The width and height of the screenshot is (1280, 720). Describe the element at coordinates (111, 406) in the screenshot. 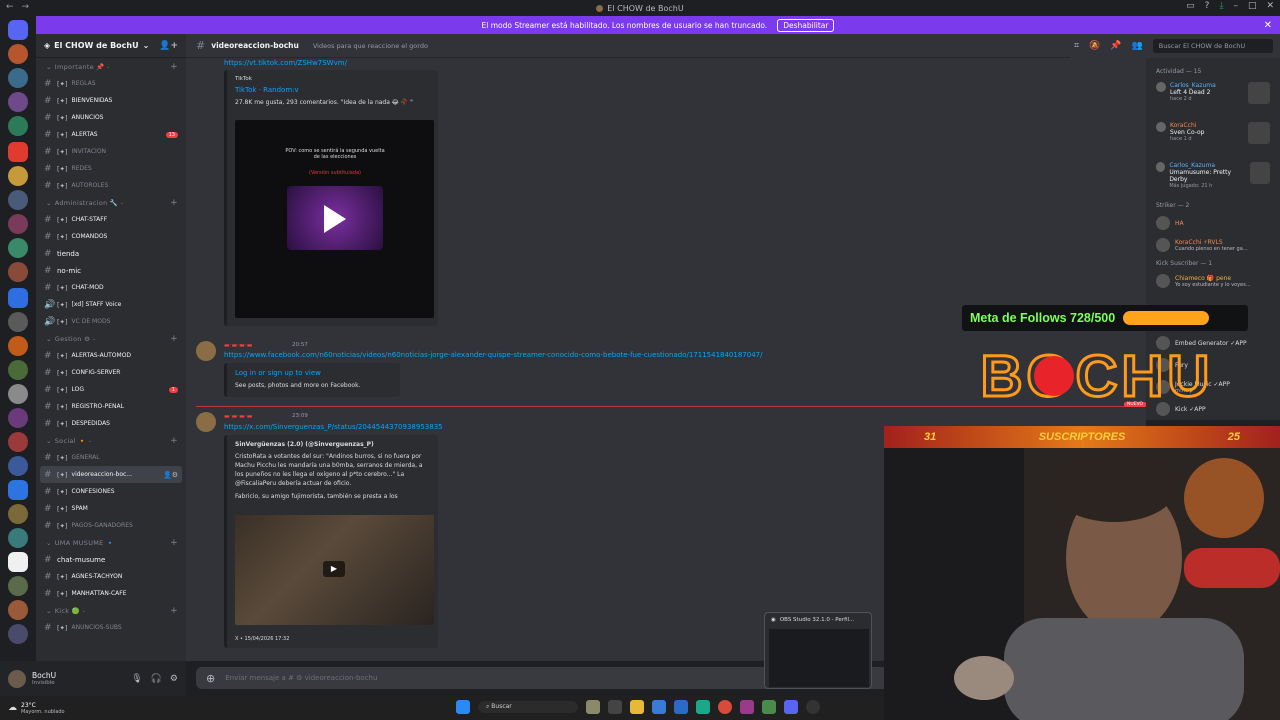

I see `channel-item: # [✦] REGISTRO-PENAL` at that location.